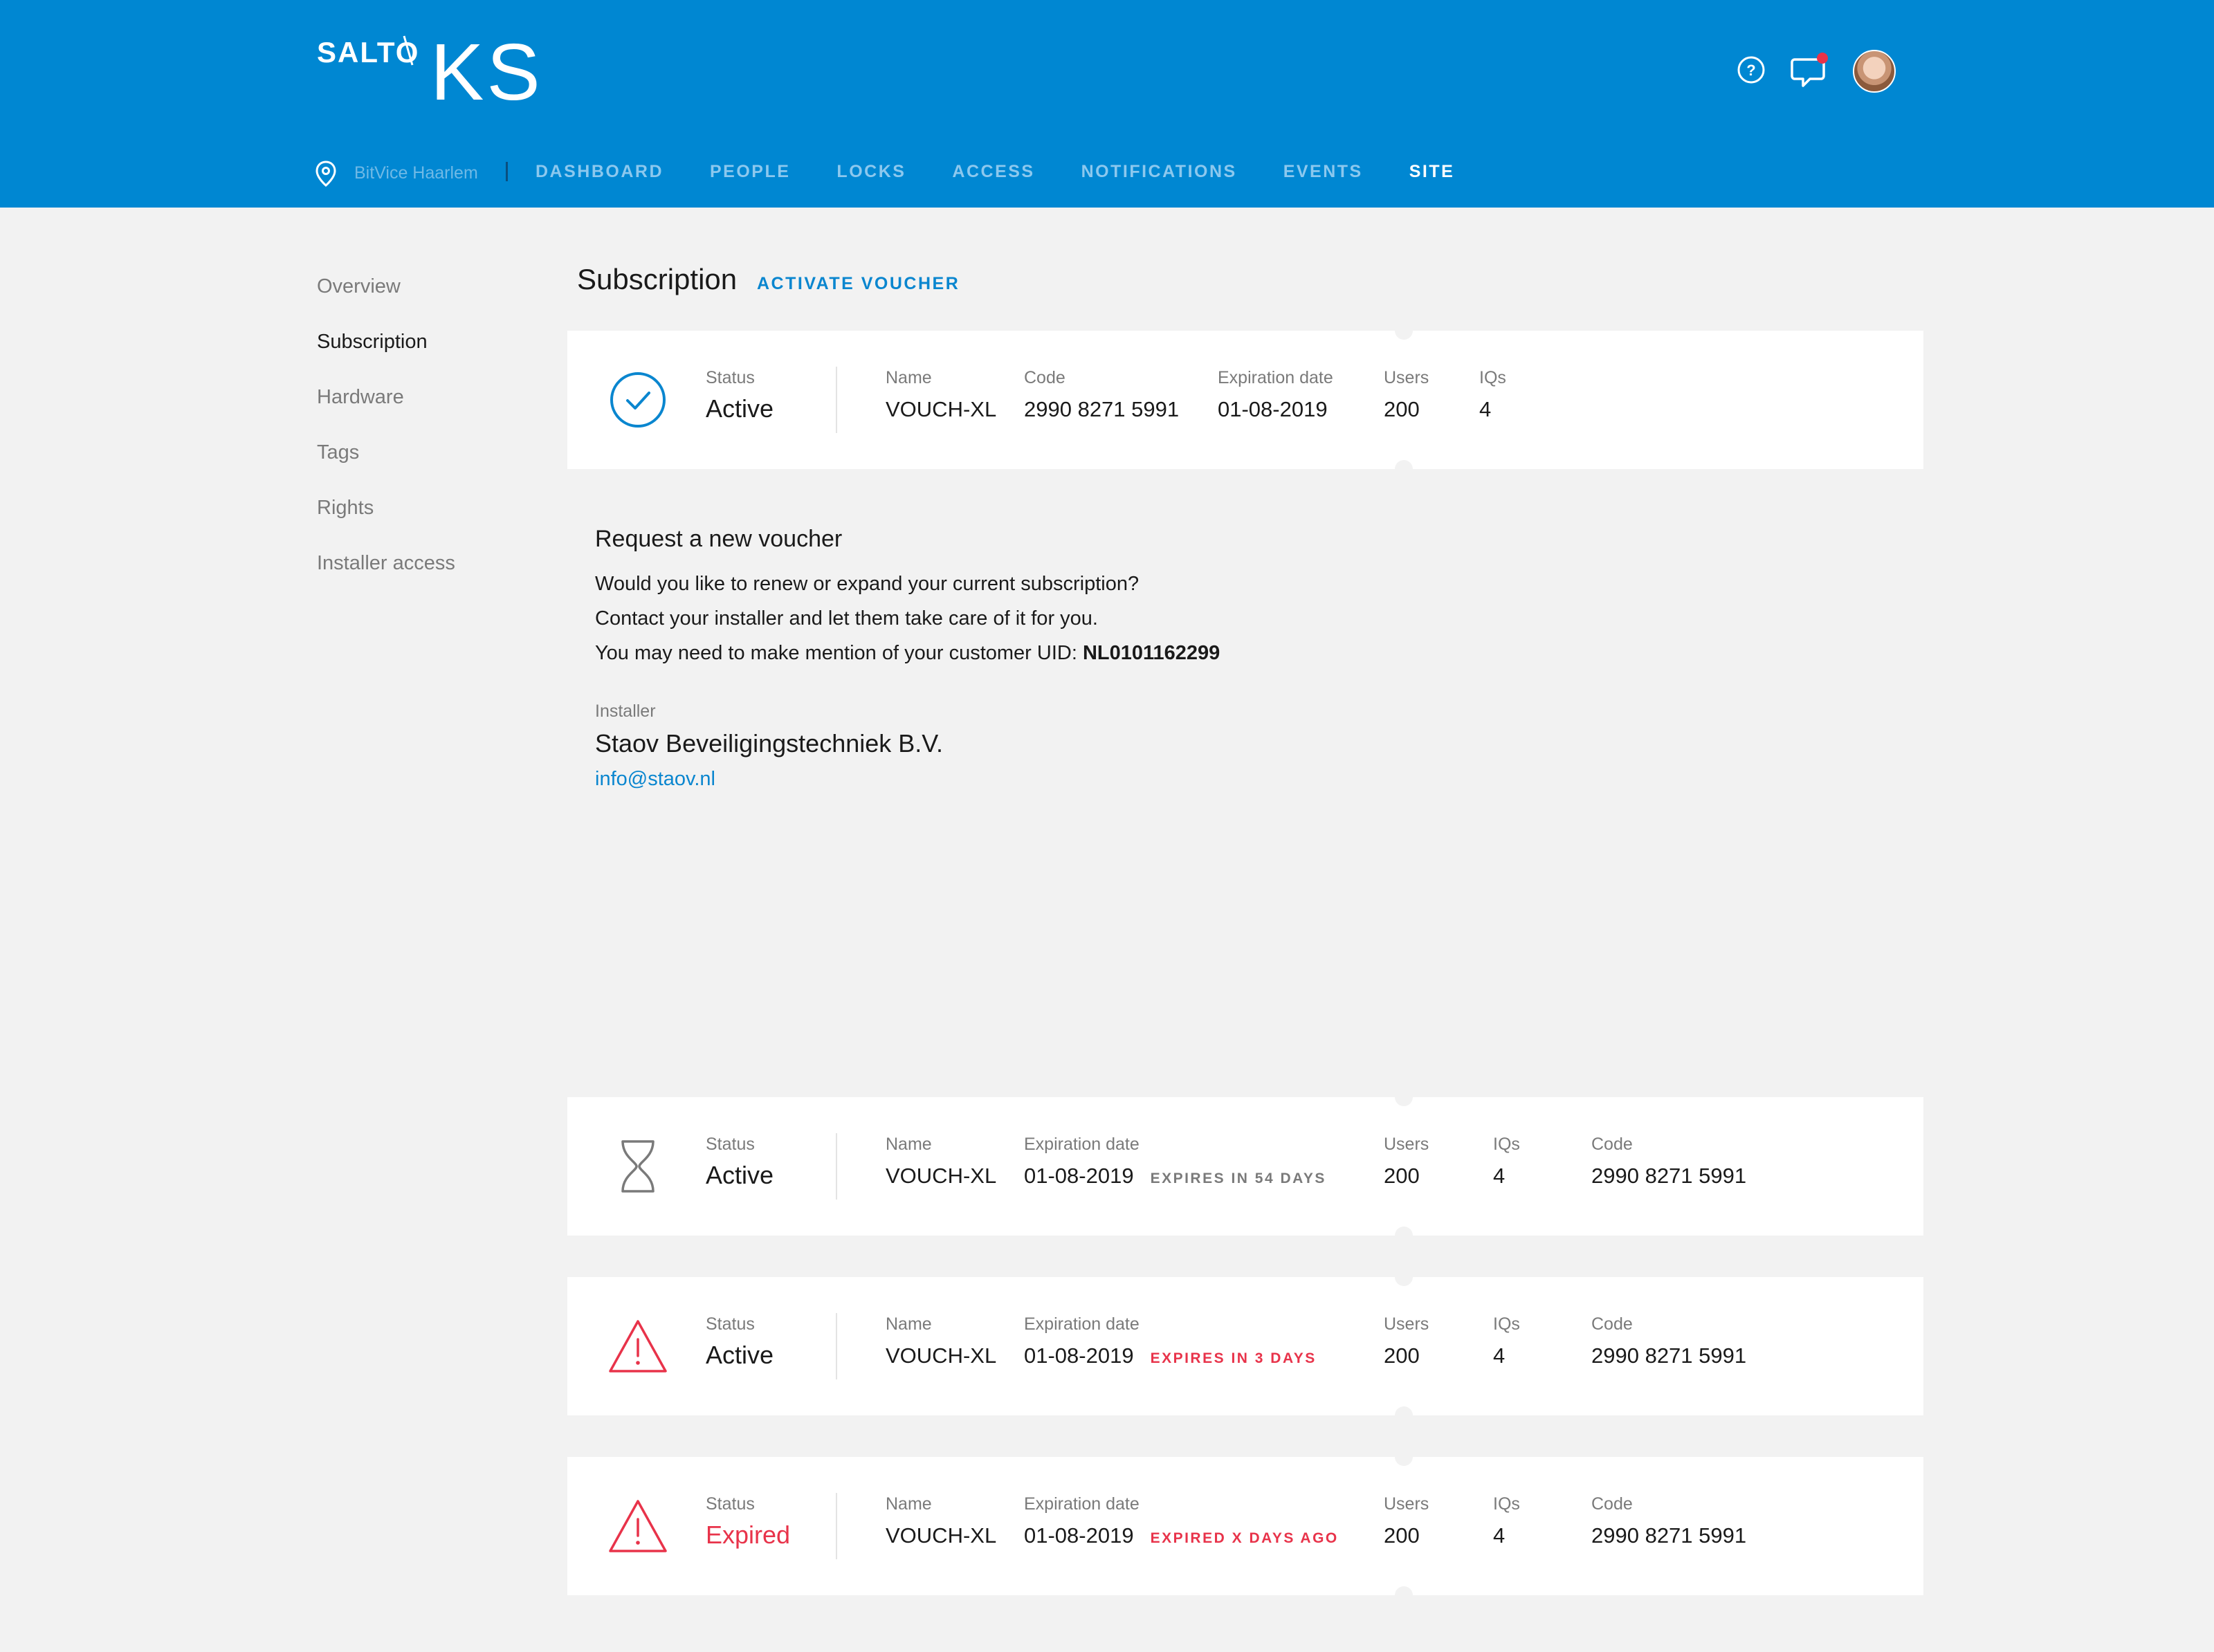 This screenshot has width=2214, height=1652. I want to click on expiration-value: 01-08-2019 EXPIRED X DAYS AGO, so click(1181, 1535).